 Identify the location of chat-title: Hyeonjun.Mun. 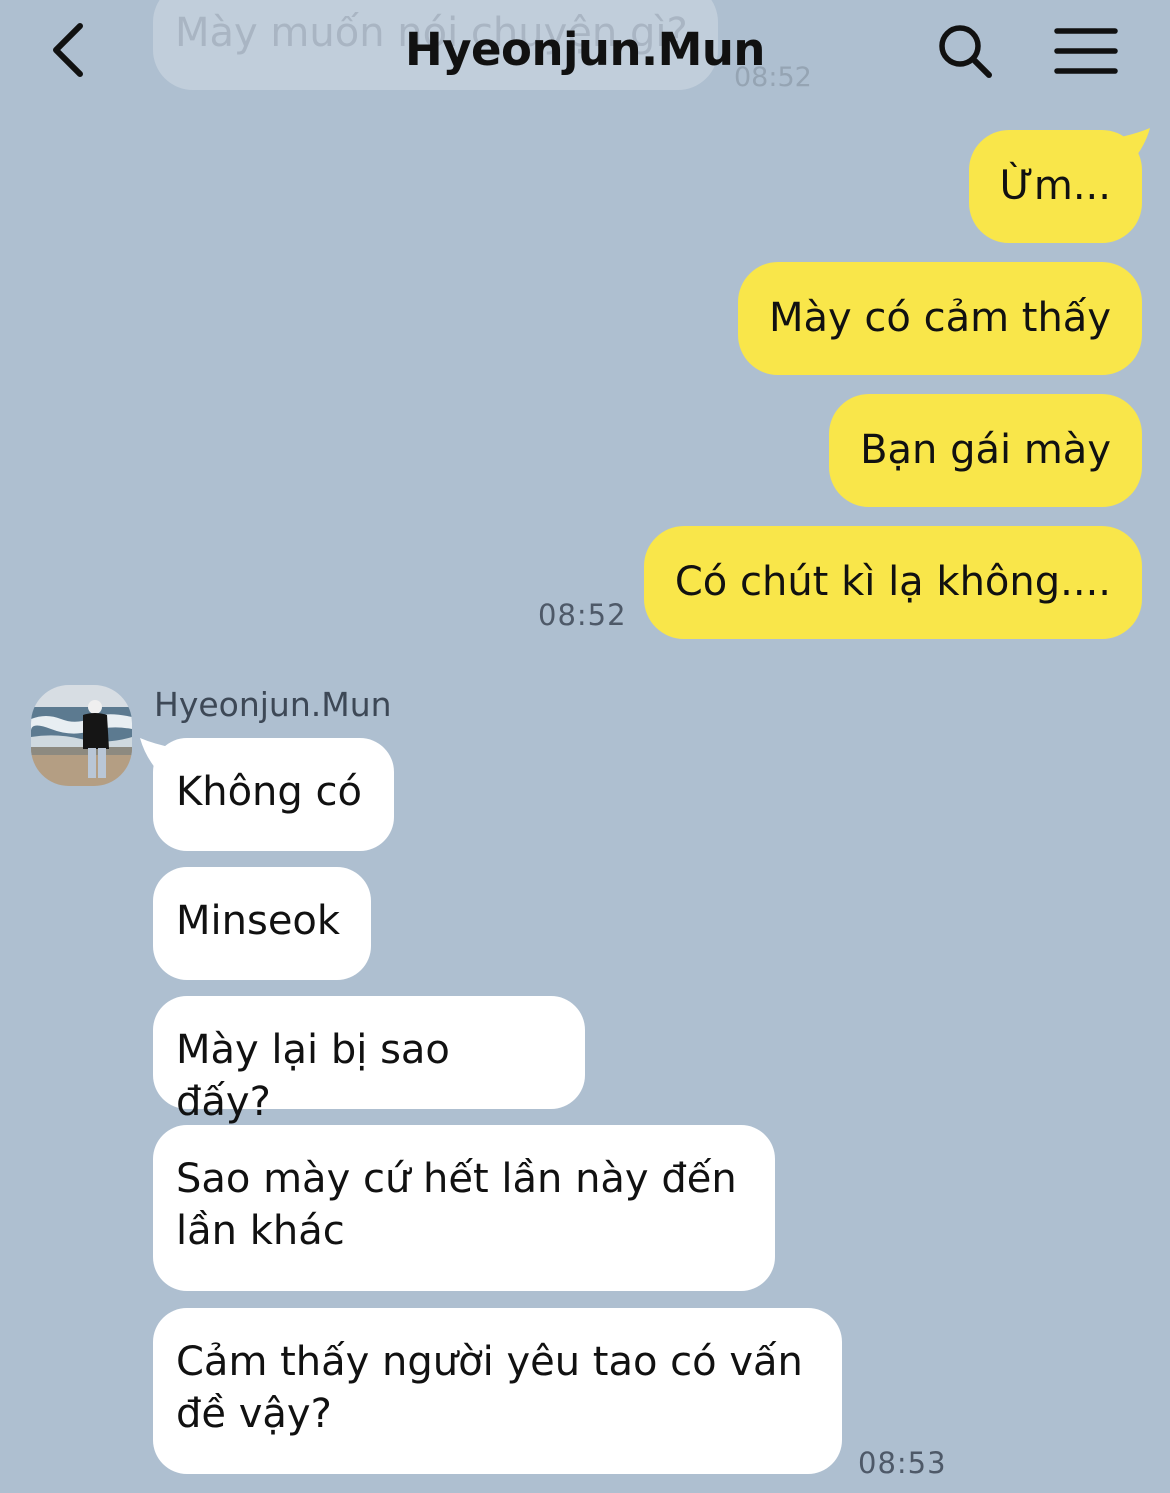
(585, 49).